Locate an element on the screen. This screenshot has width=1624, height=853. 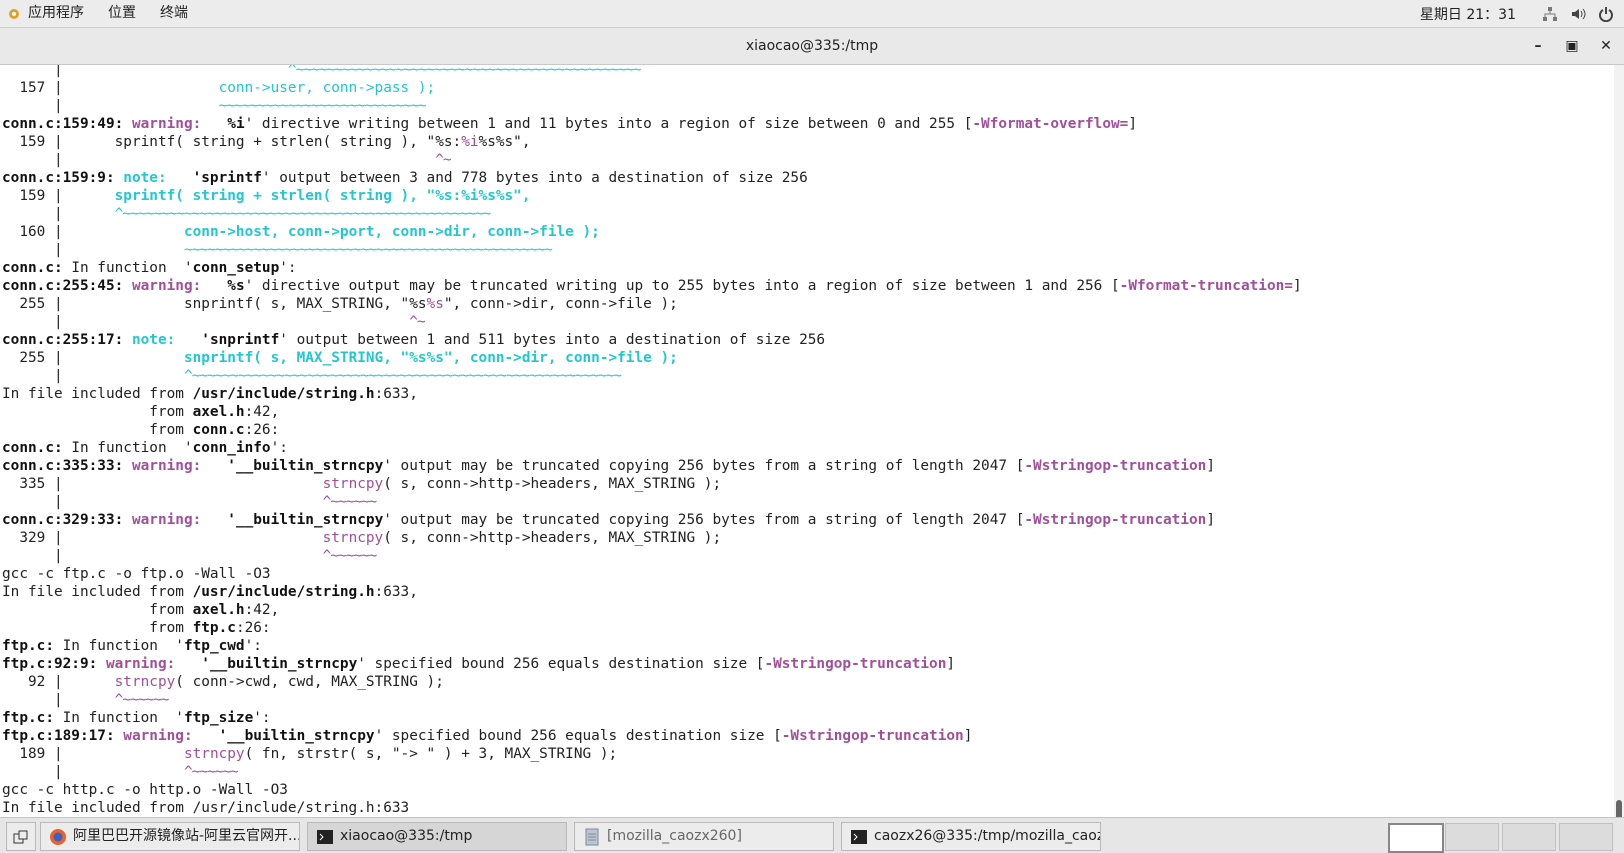
terminal-text: gcc -c http.c -o http.o -Wall -O3 is located at coordinates (145, 790).